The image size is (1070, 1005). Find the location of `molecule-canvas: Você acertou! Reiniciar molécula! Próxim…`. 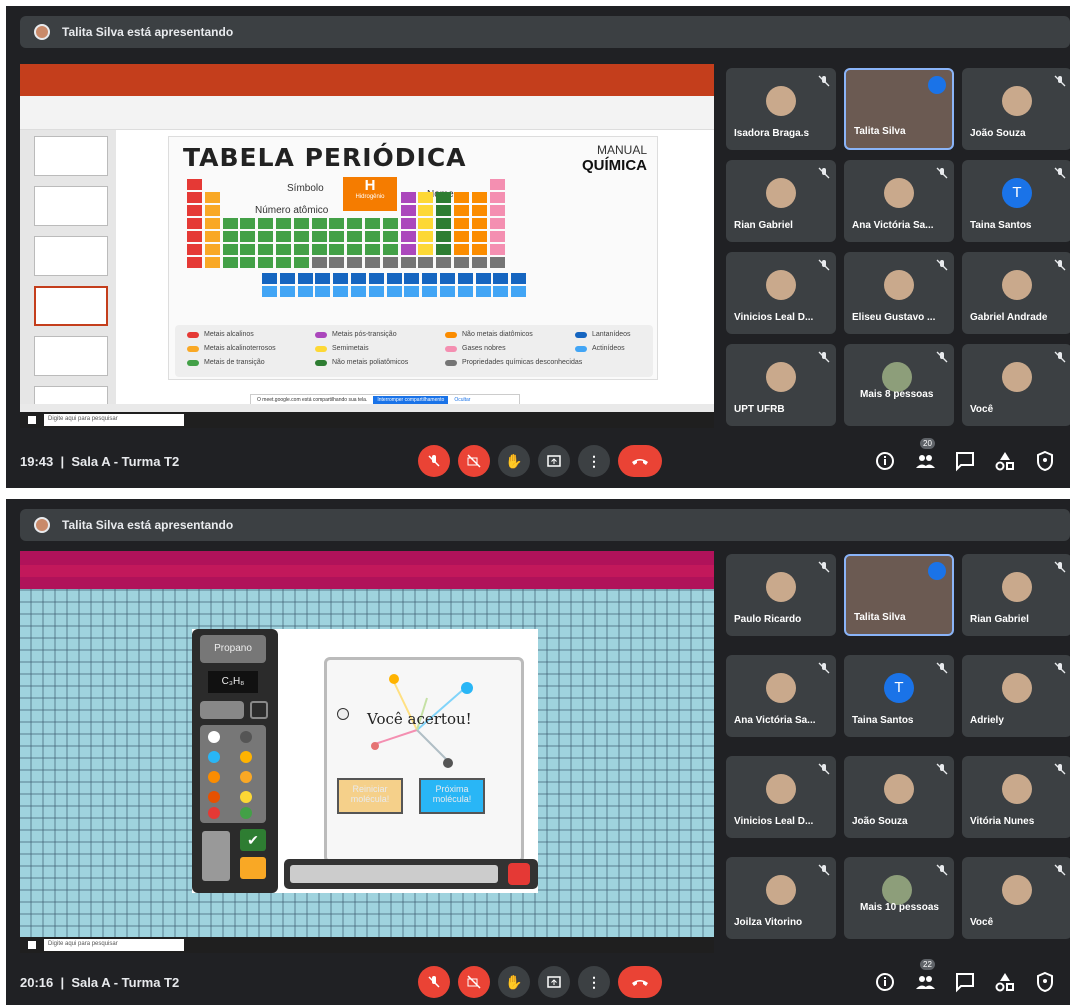

molecule-canvas: Você acertou! Reiniciar molécula! Próxim… is located at coordinates (424, 760).